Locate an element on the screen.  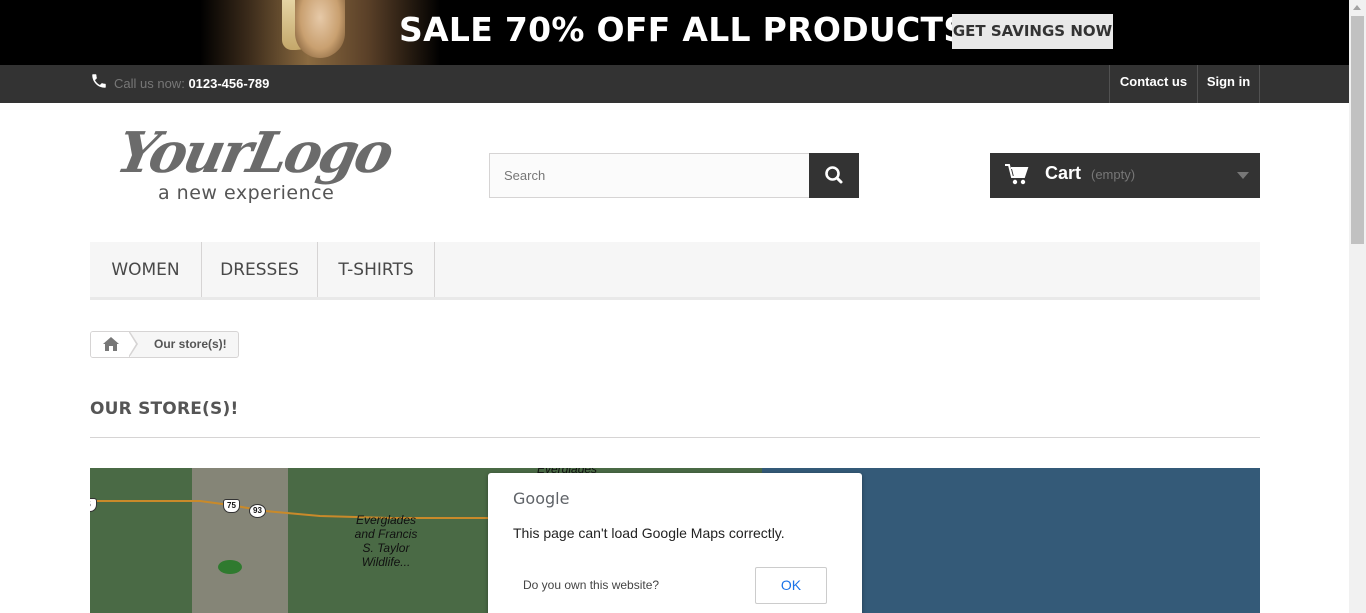
home-icon is located at coordinates (111, 344).